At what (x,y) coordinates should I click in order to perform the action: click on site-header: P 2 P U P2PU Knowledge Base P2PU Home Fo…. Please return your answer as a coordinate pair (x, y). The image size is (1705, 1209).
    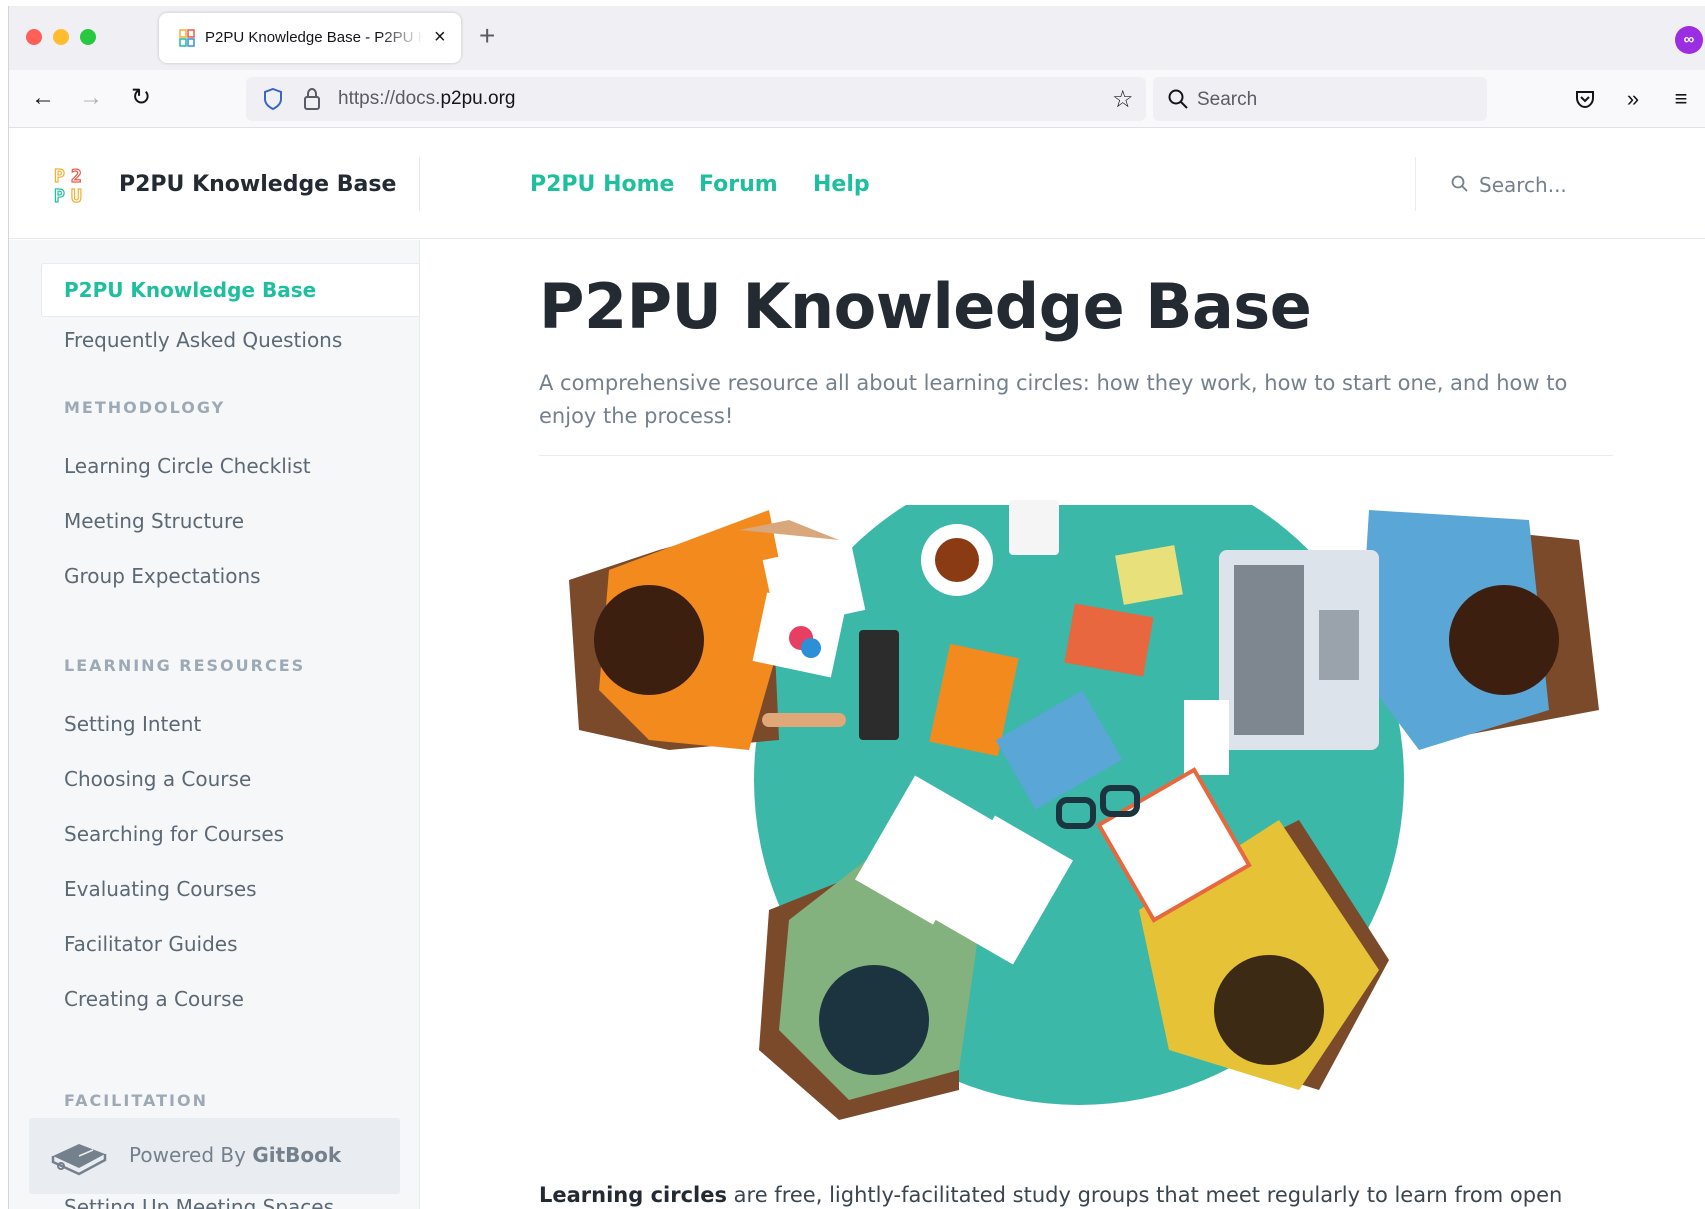
    Looking at the image, I should click on (857, 184).